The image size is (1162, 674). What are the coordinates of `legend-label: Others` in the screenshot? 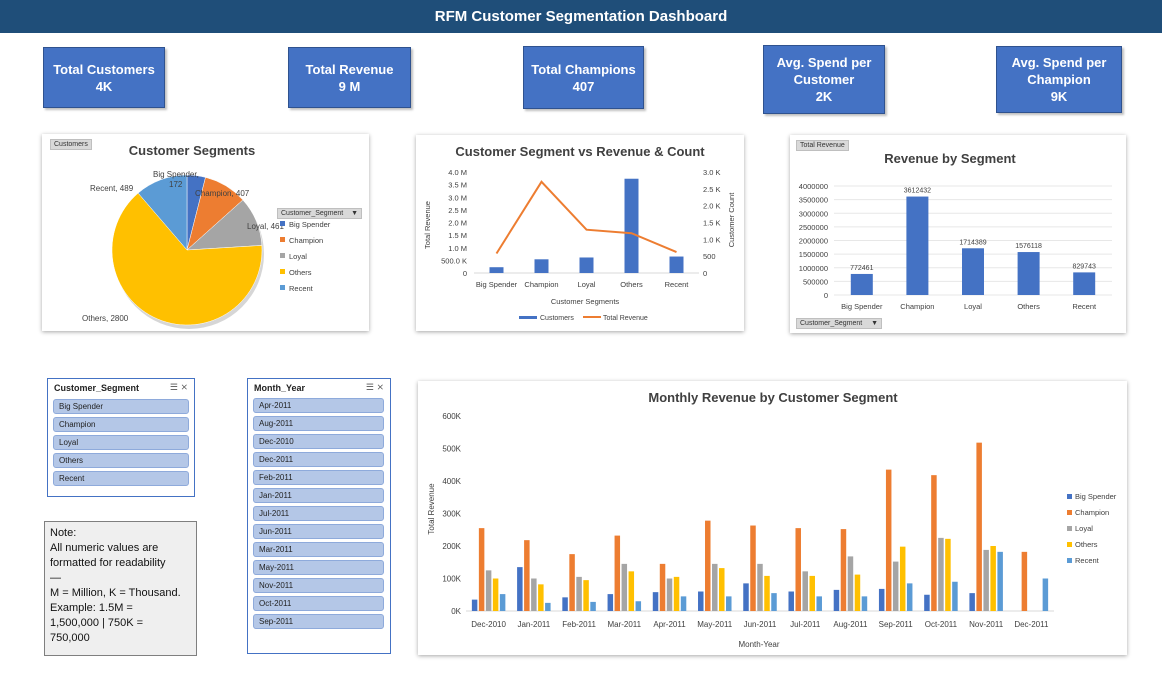 It's located at (300, 272).